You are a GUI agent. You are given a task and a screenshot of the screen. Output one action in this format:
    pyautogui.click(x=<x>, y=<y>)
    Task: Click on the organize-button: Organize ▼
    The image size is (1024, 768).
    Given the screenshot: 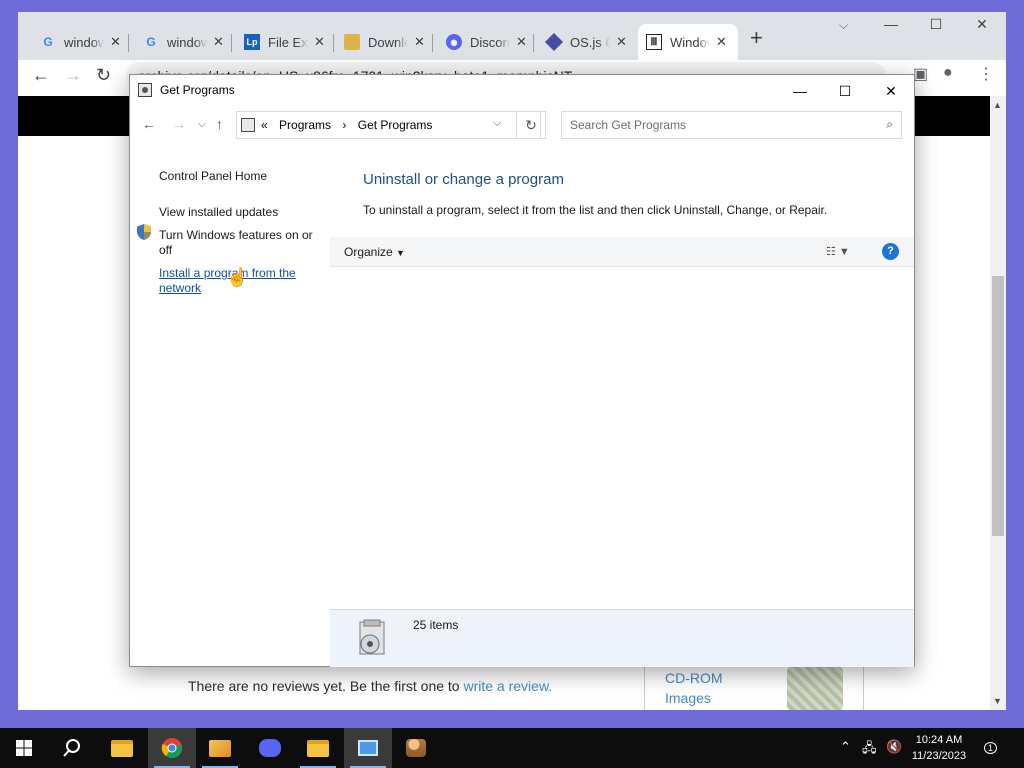 What is the action you would take?
    pyautogui.click(x=374, y=252)
    